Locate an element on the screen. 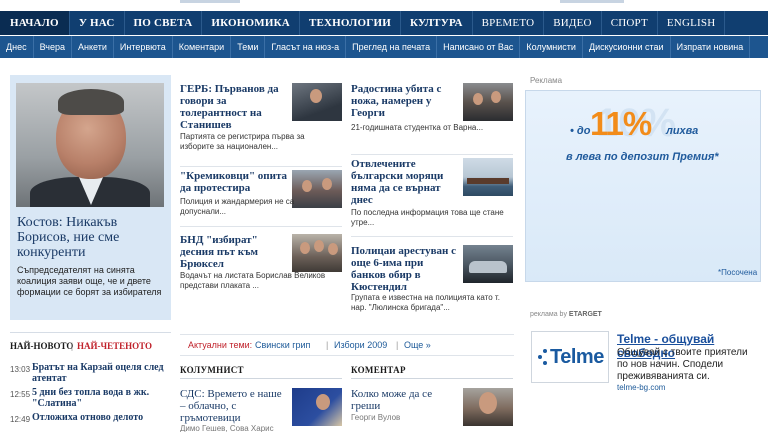  telme-logo-text: Telme is located at coordinates (577, 357).